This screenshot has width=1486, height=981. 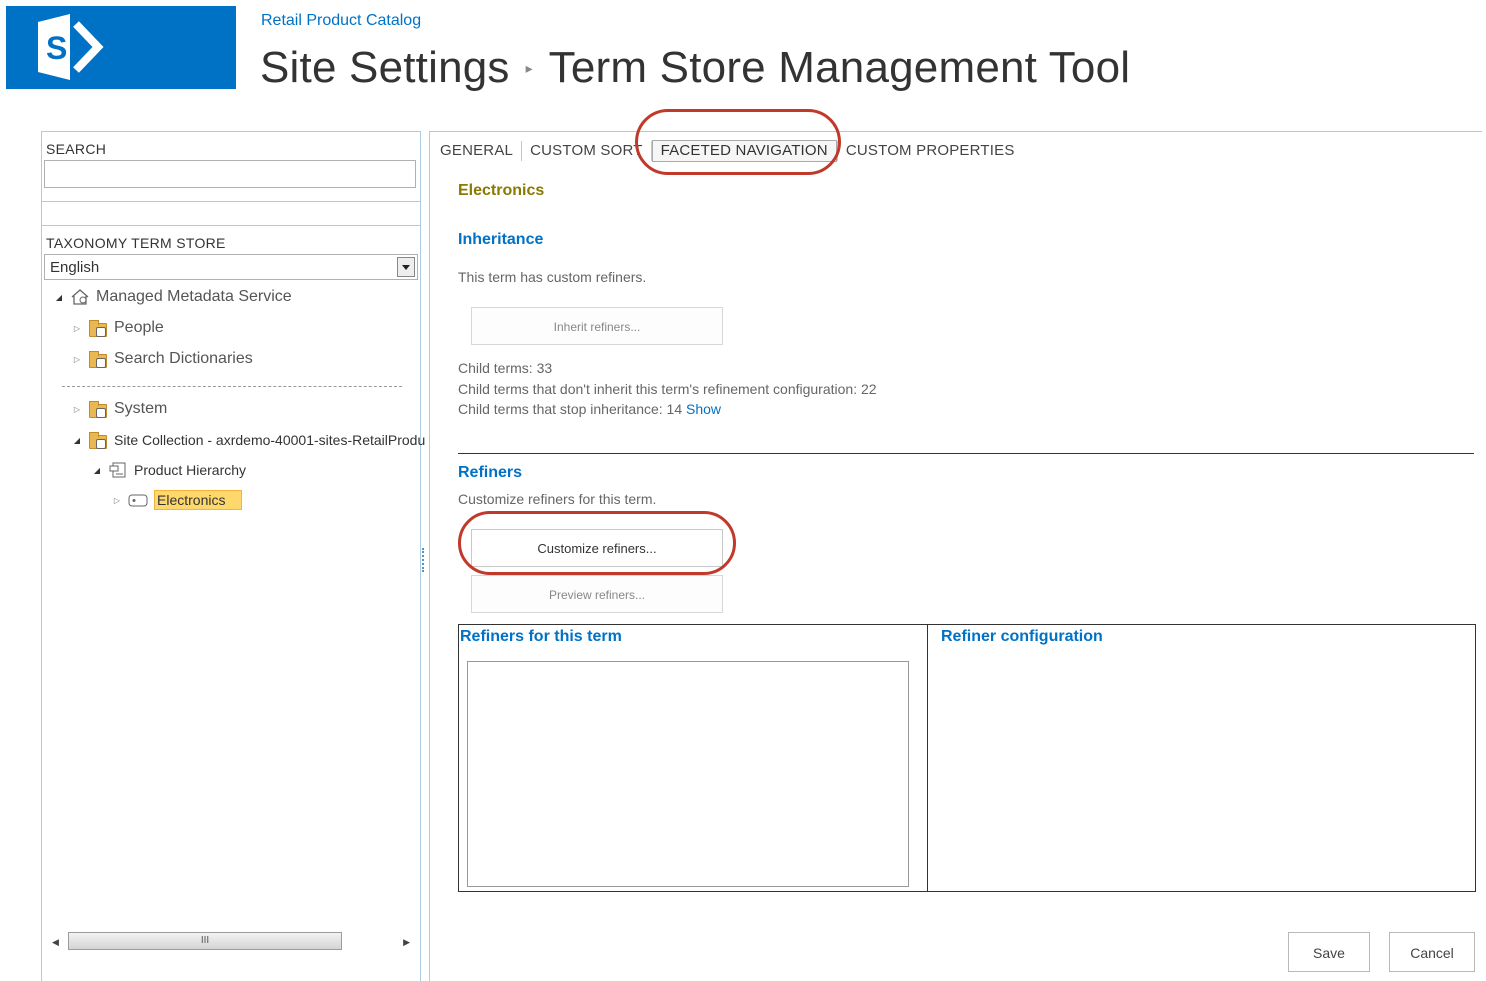 What do you see at coordinates (230, 174) in the screenshot?
I see `search-input` at bounding box center [230, 174].